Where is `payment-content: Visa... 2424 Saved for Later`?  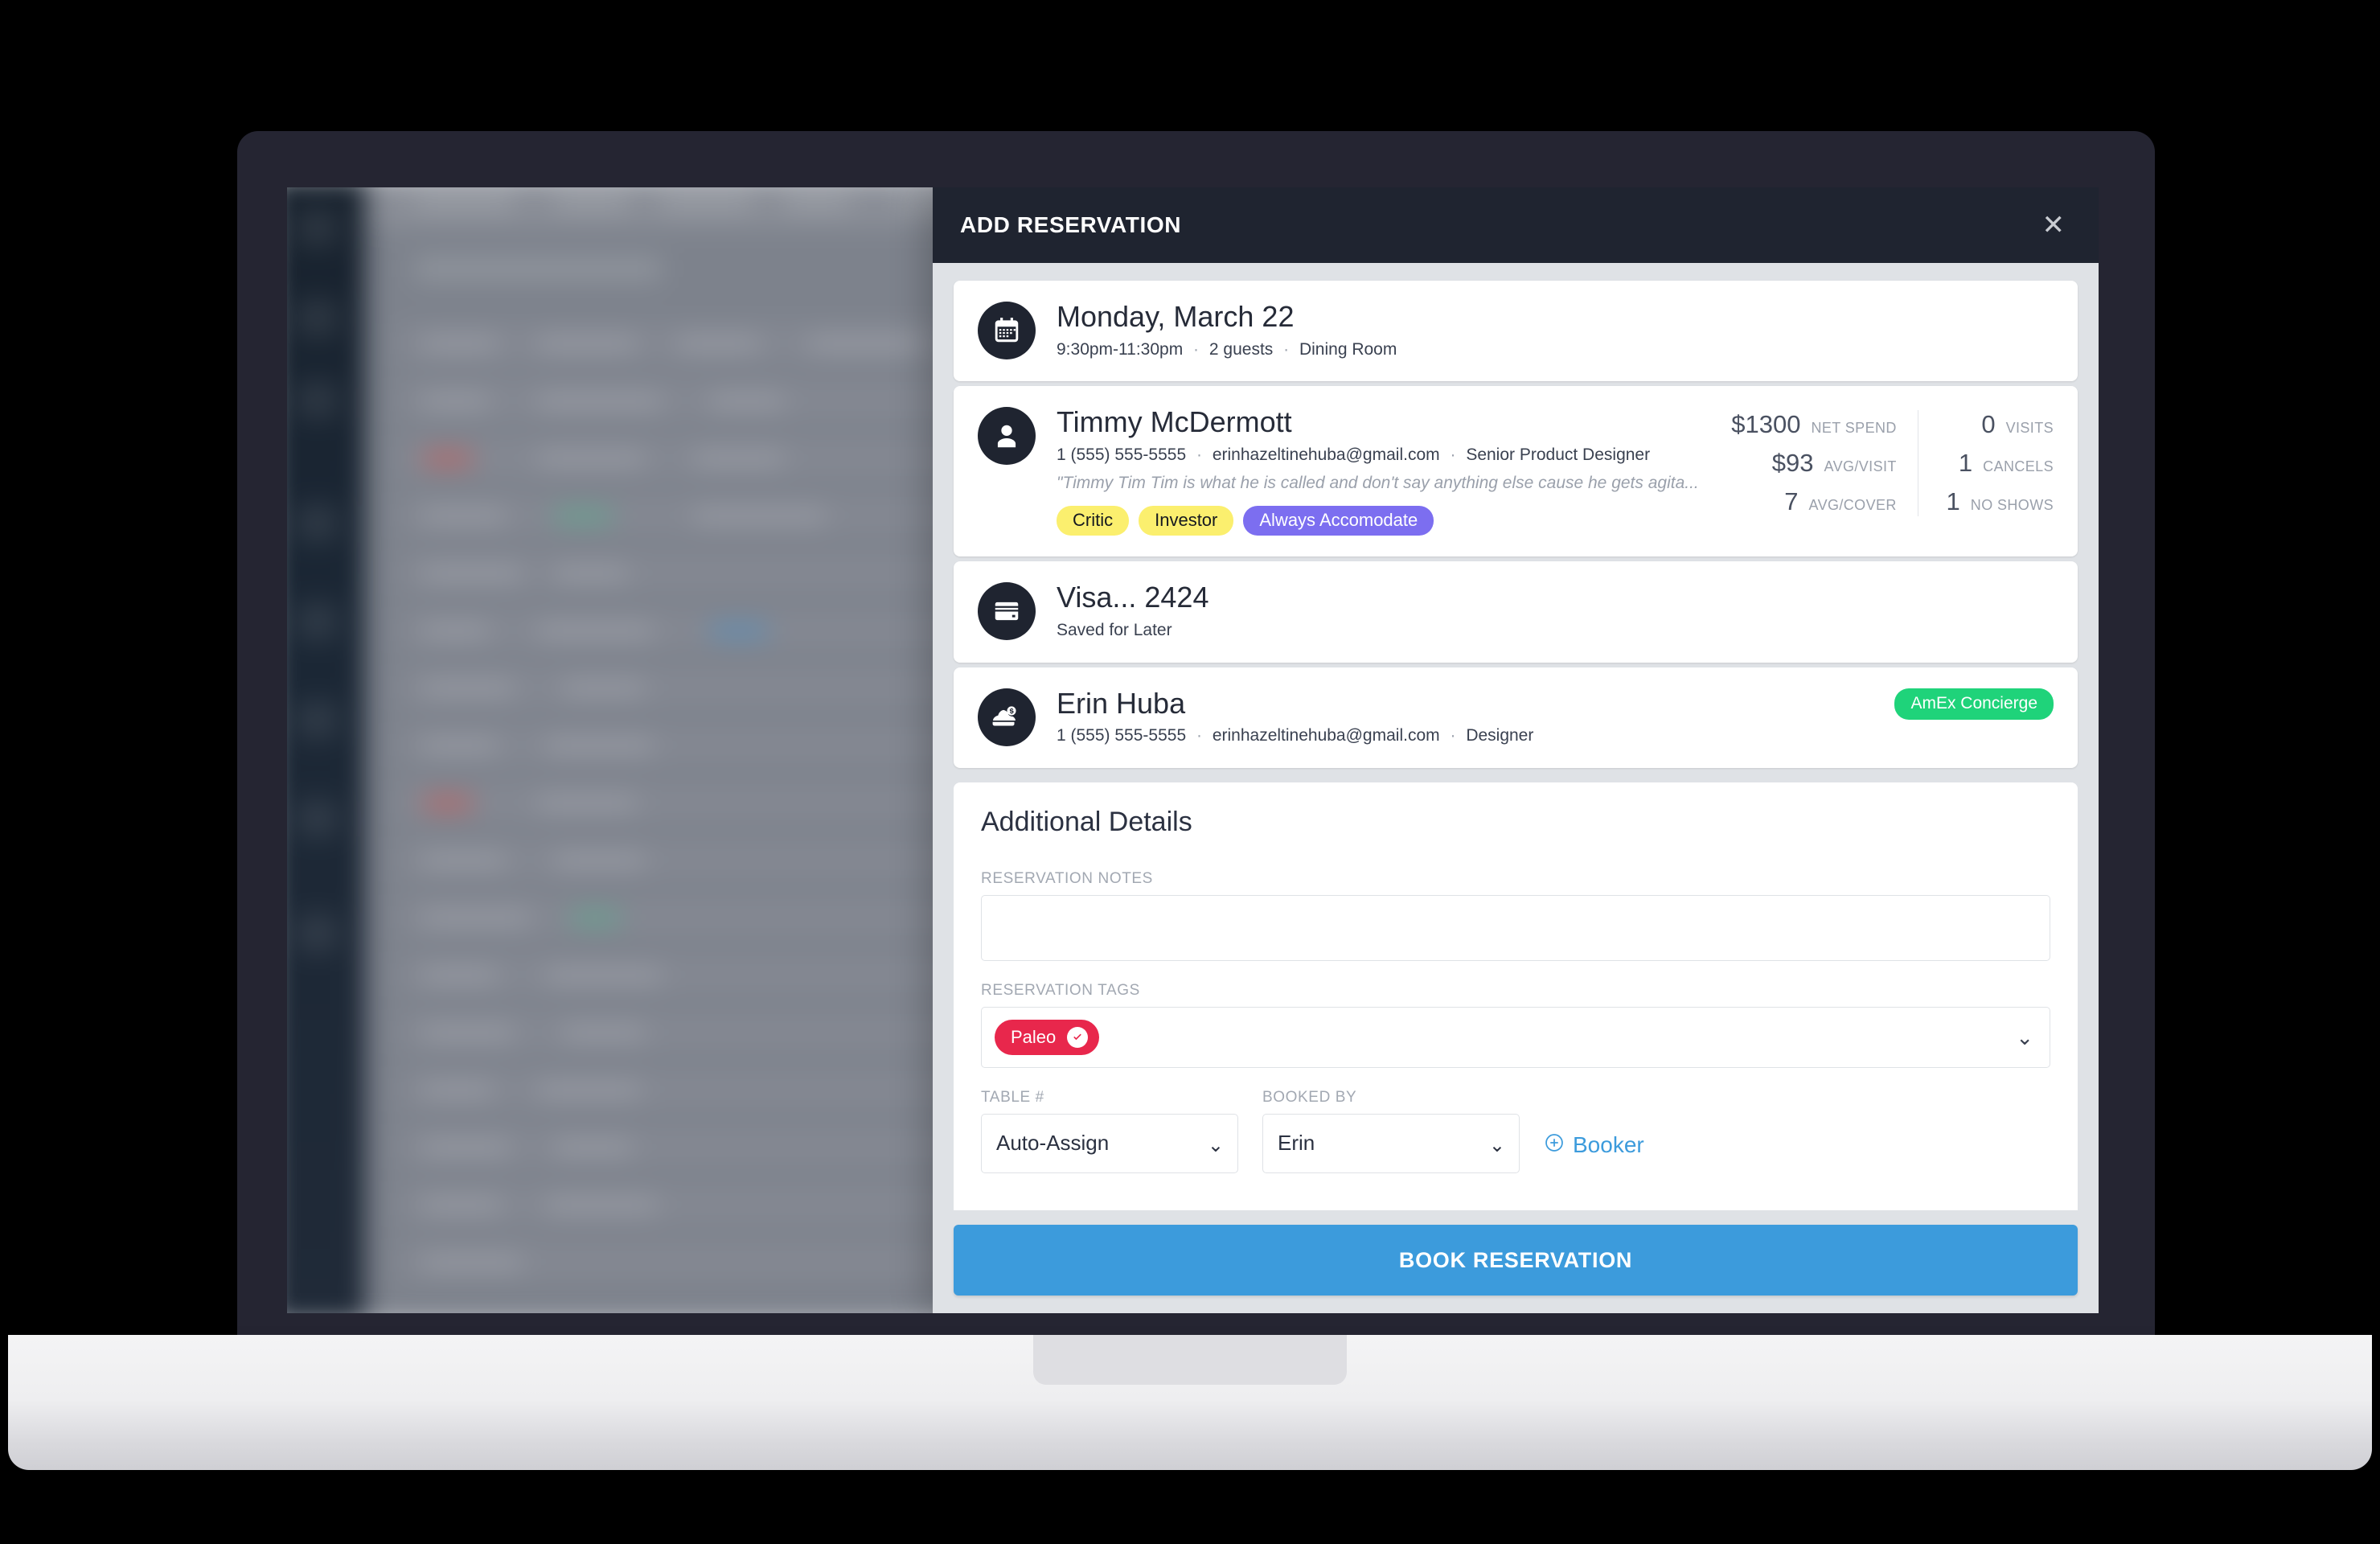
payment-content: Visa... 2424 Saved for Later is located at coordinates (1555, 611).